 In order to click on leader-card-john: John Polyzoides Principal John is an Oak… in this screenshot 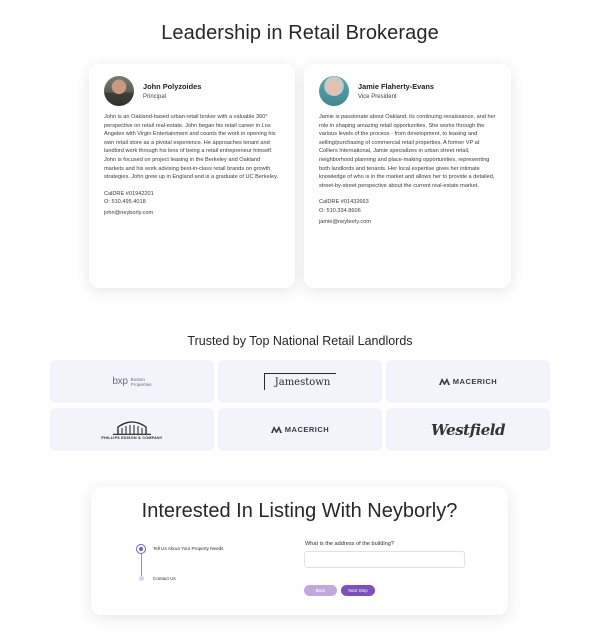, I will do `click(192, 176)`.